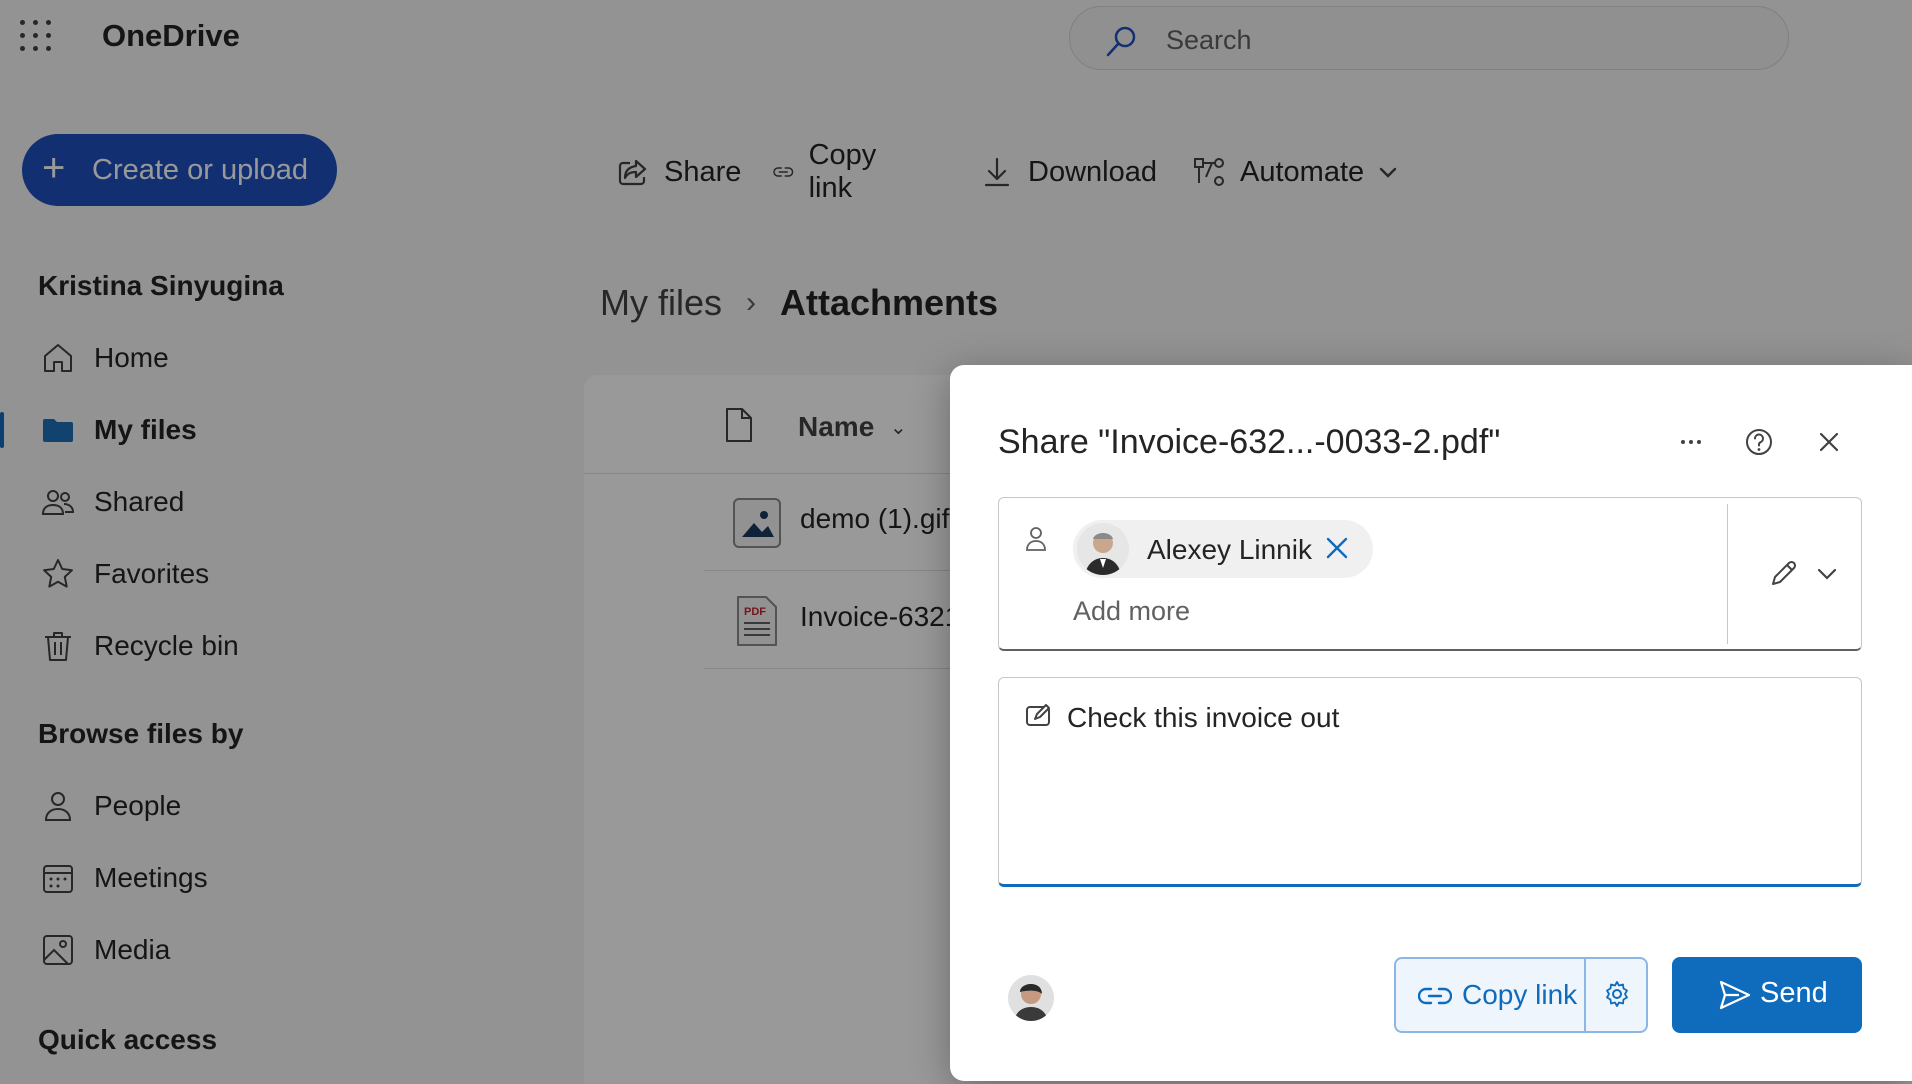 This screenshot has width=1912, height=1084. I want to click on remove-recipient-icon, so click(1337, 548).